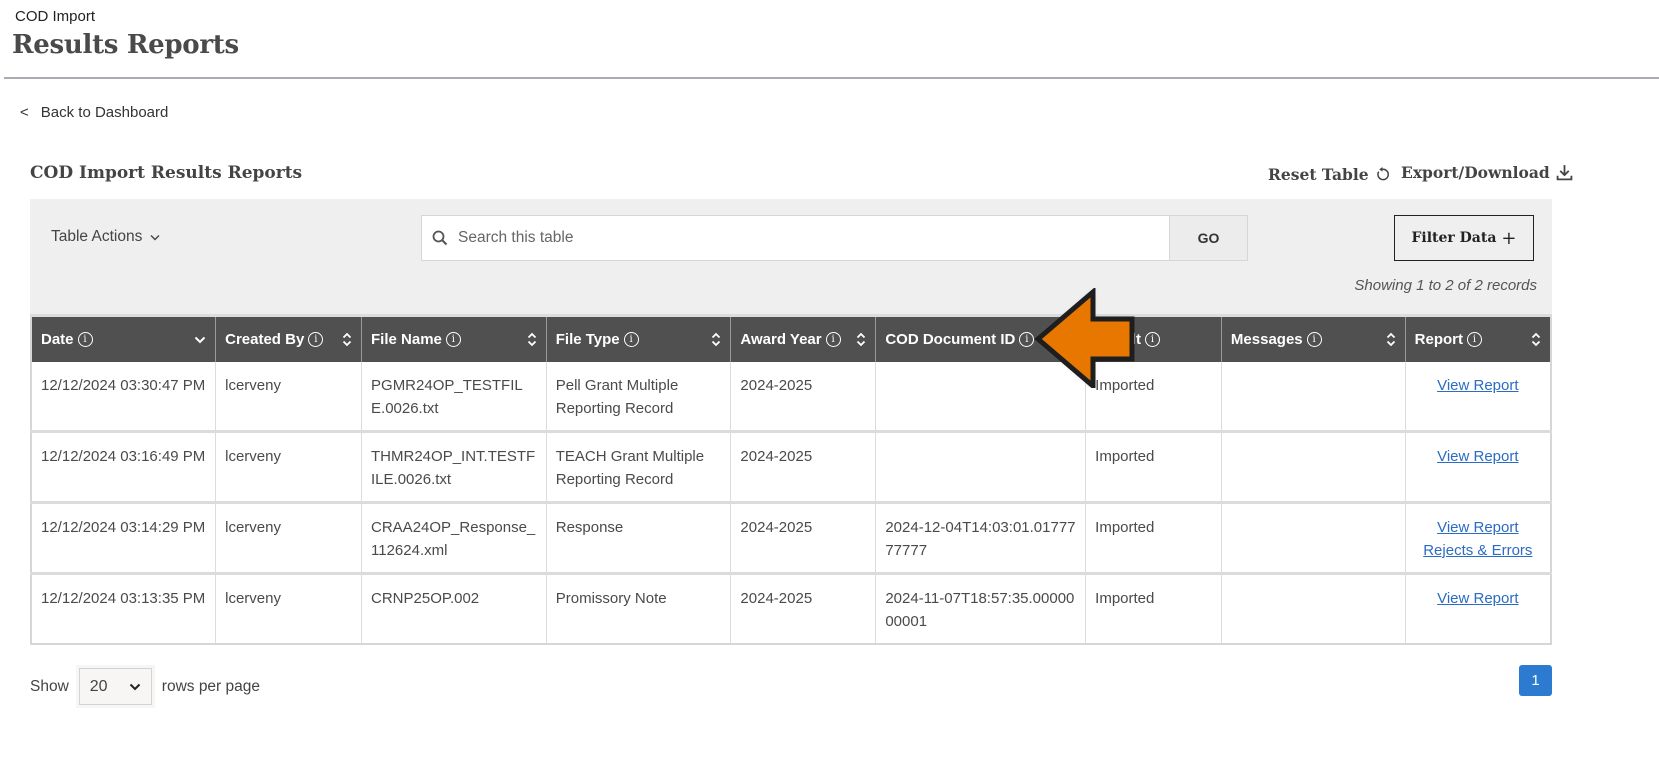 This screenshot has height=757, width=1659. Describe the element at coordinates (950, 339) in the screenshot. I see `column-header-text: COD Document ID` at that location.